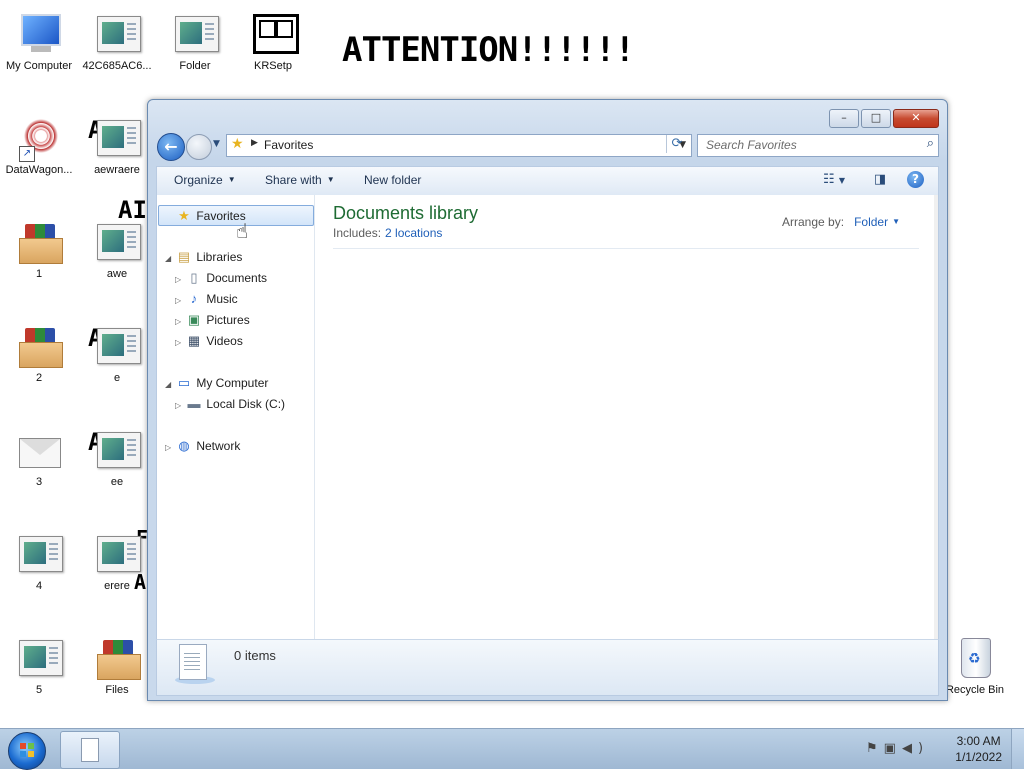 The width and height of the screenshot is (1024, 770). What do you see at coordinates (195, 666) in the screenshot?
I see `documents-library-icon` at bounding box center [195, 666].